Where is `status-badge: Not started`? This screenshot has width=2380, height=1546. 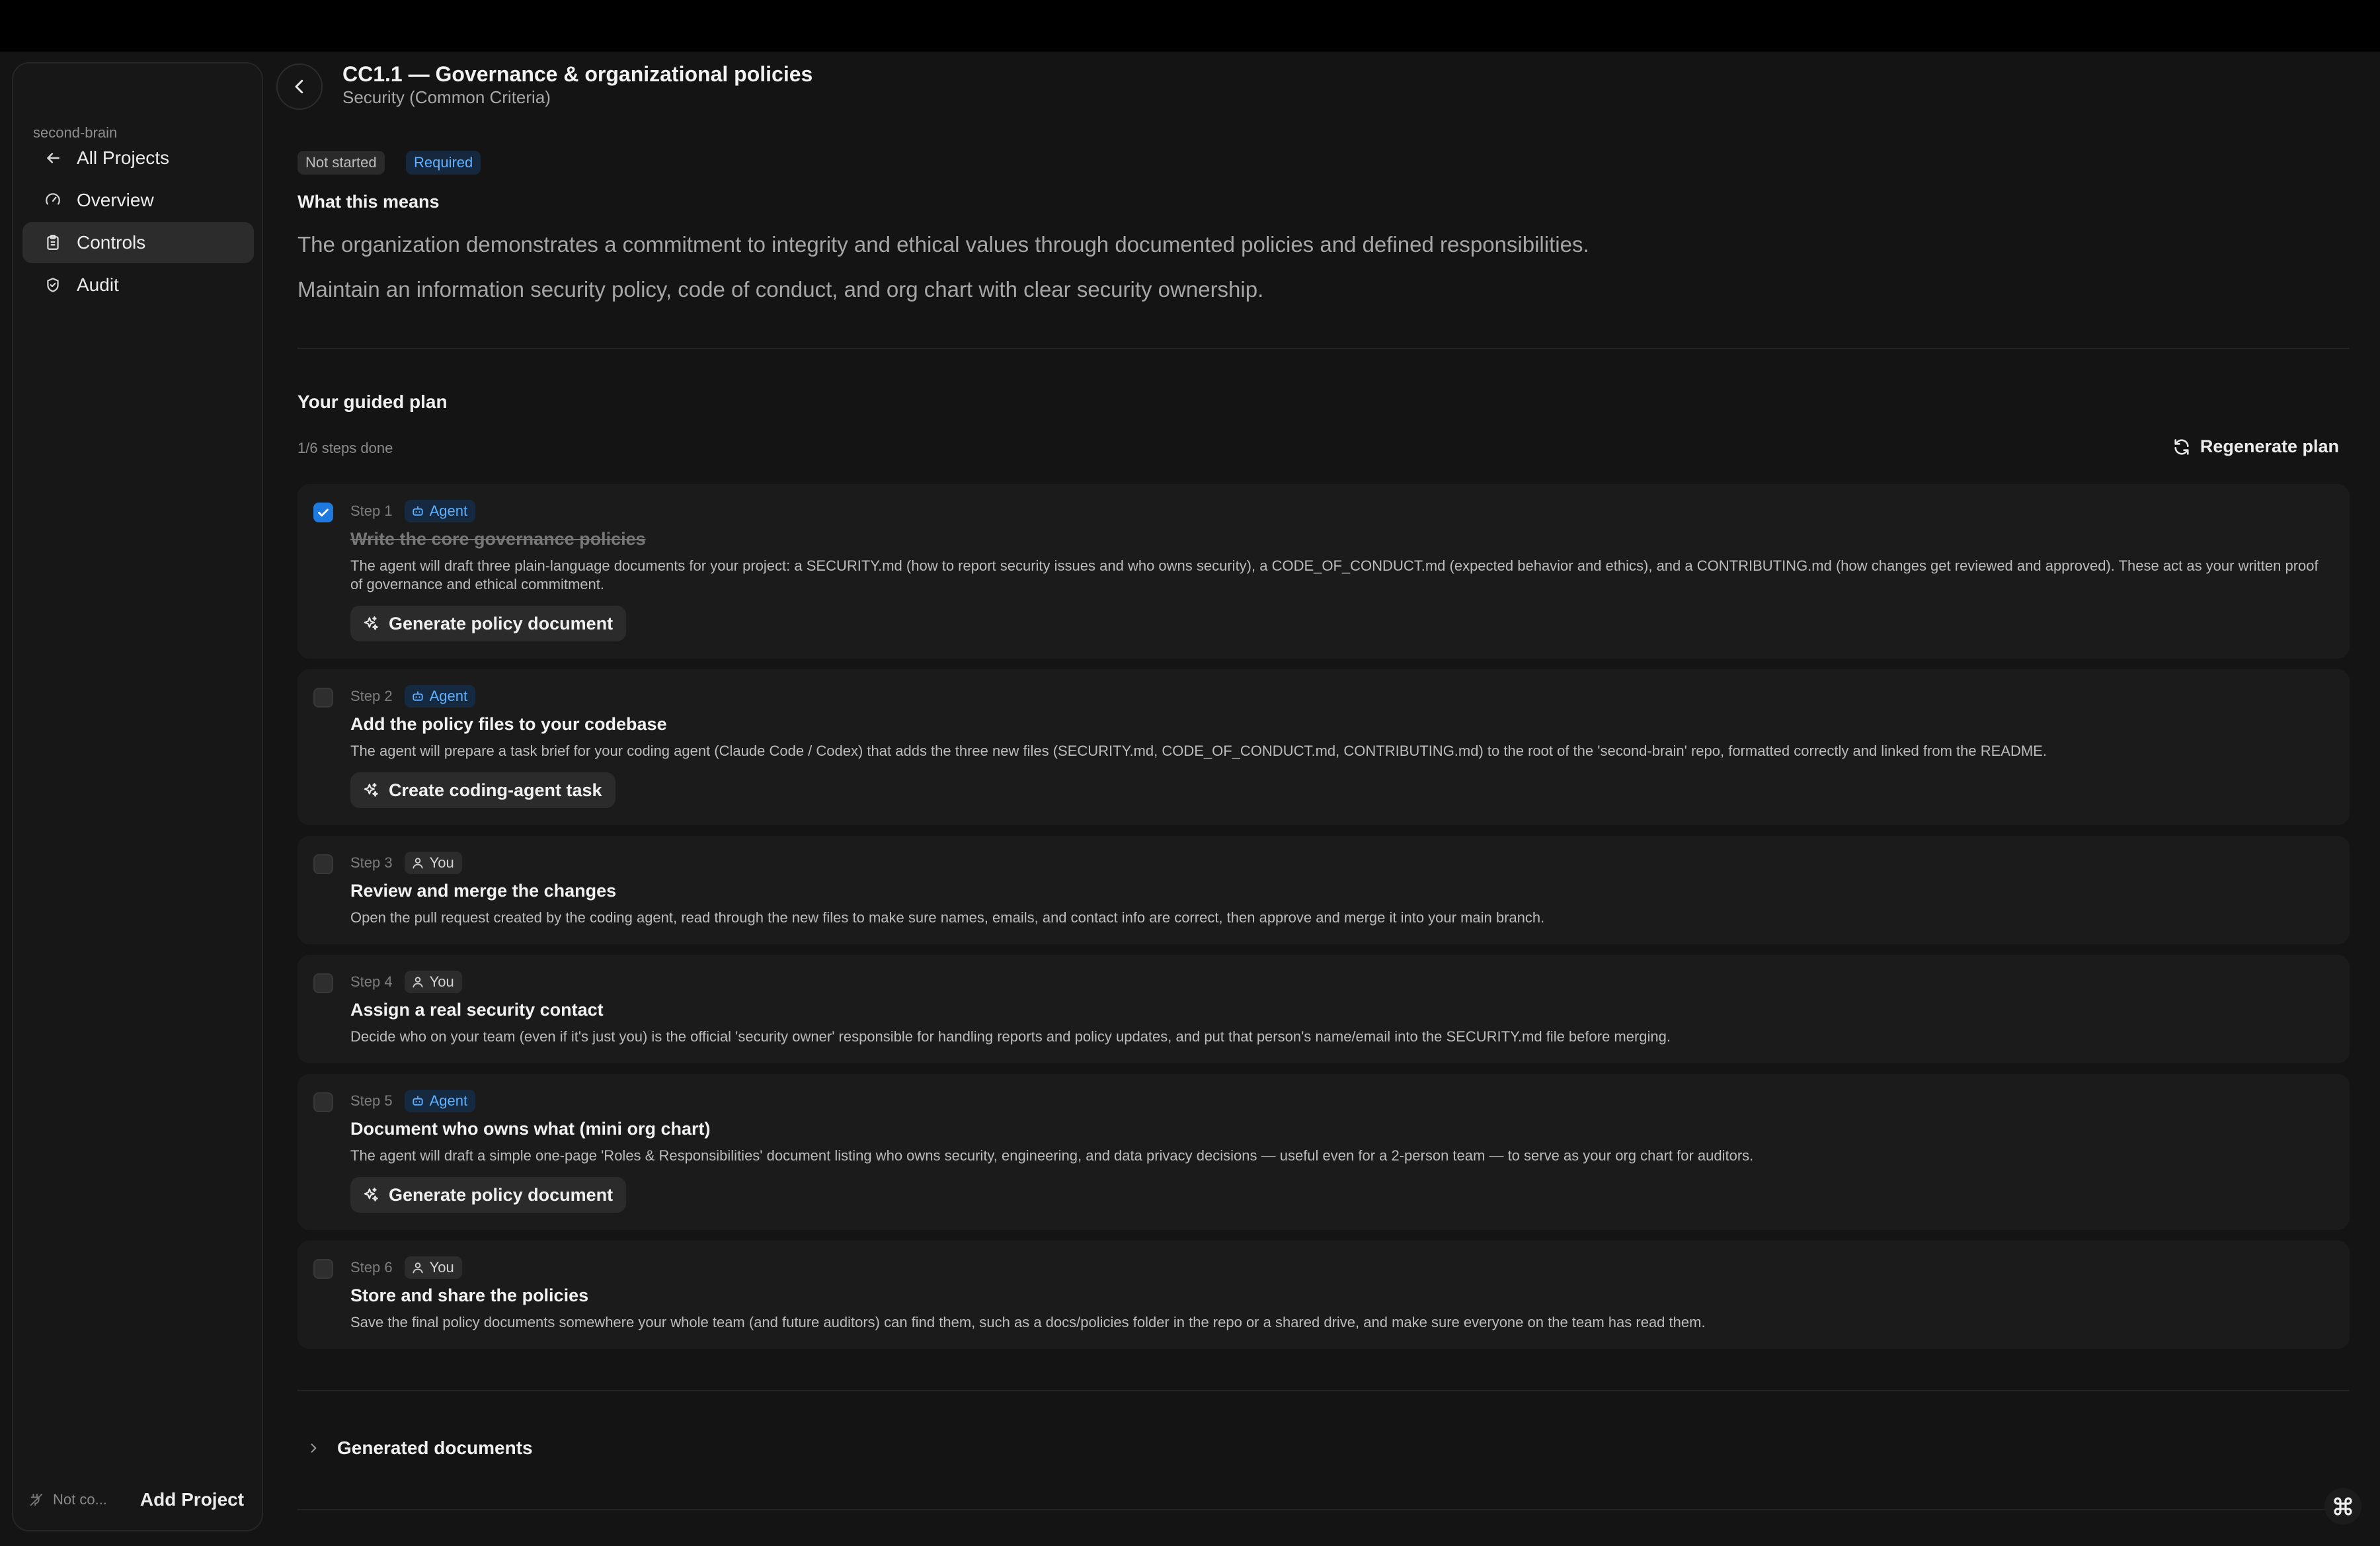
status-badge: Not started is located at coordinates (341, 163).